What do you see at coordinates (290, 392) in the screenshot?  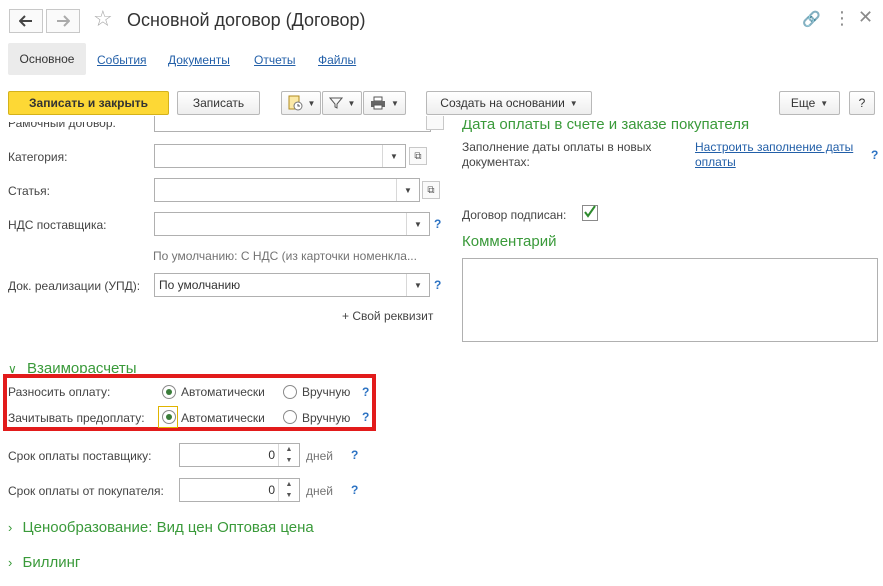 I see `distribute-payment-manual-radio` at bounding box center [290, 392].